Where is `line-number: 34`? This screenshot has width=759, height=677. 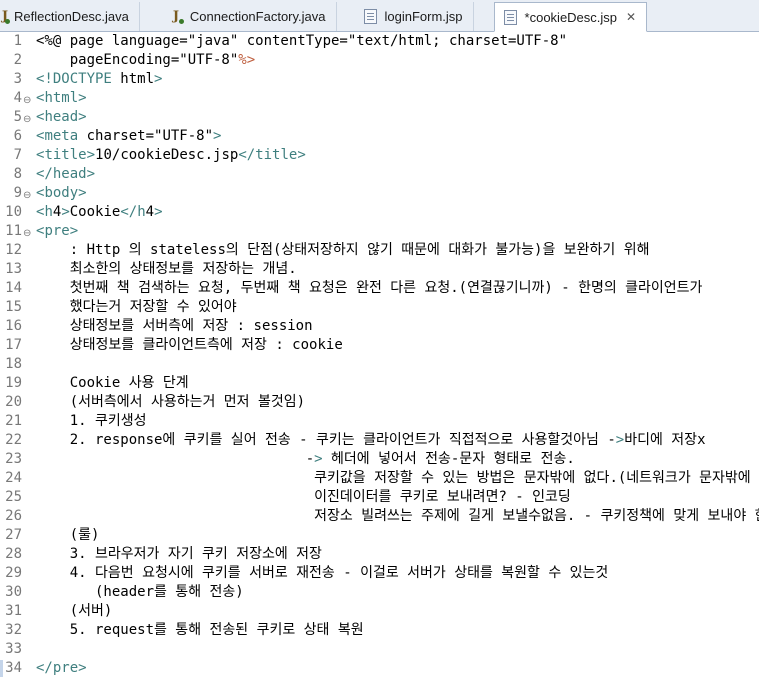 line-number: 34 is located at coordinates (13, 668).